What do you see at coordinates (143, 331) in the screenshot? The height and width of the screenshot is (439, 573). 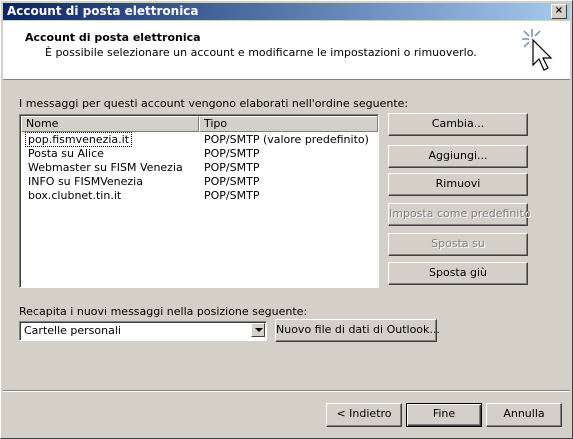 I see `delivery-location-select: Cartelle personali` at bounding box center [143, 331].